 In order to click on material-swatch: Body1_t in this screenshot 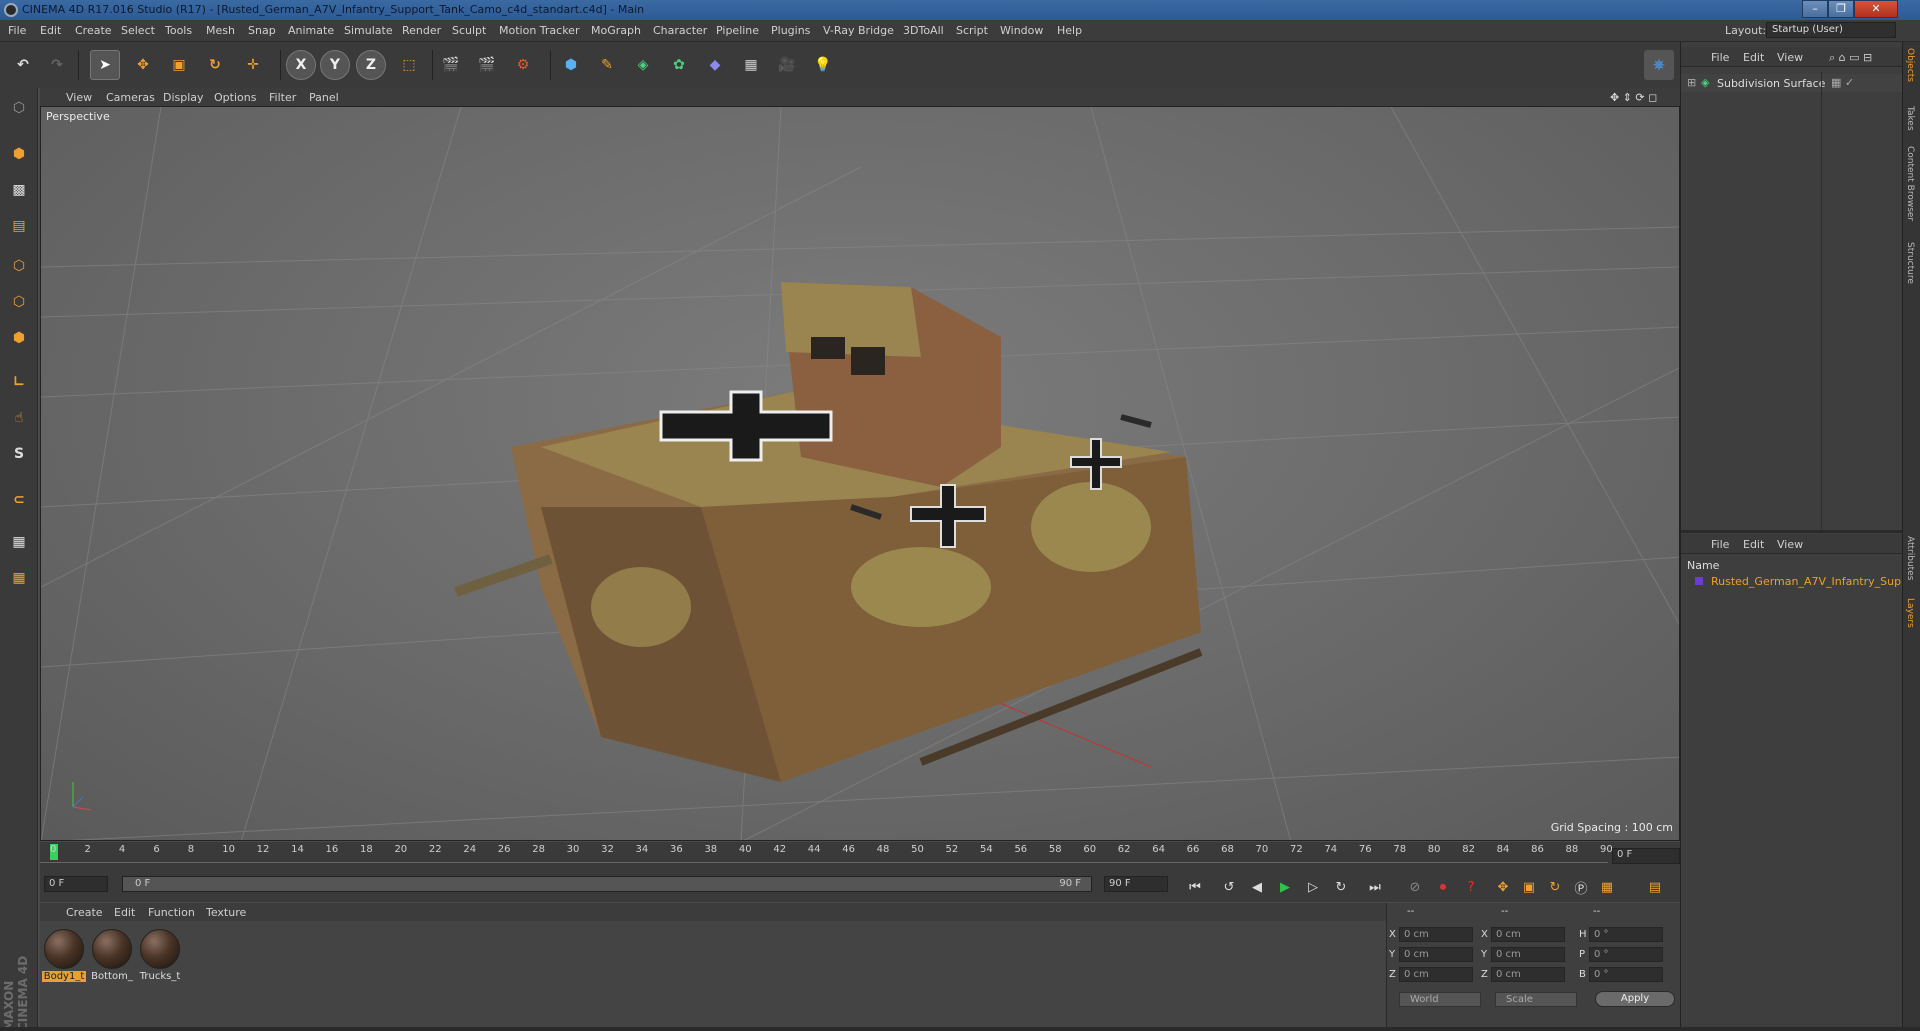, I will do `click(64, 955)`.